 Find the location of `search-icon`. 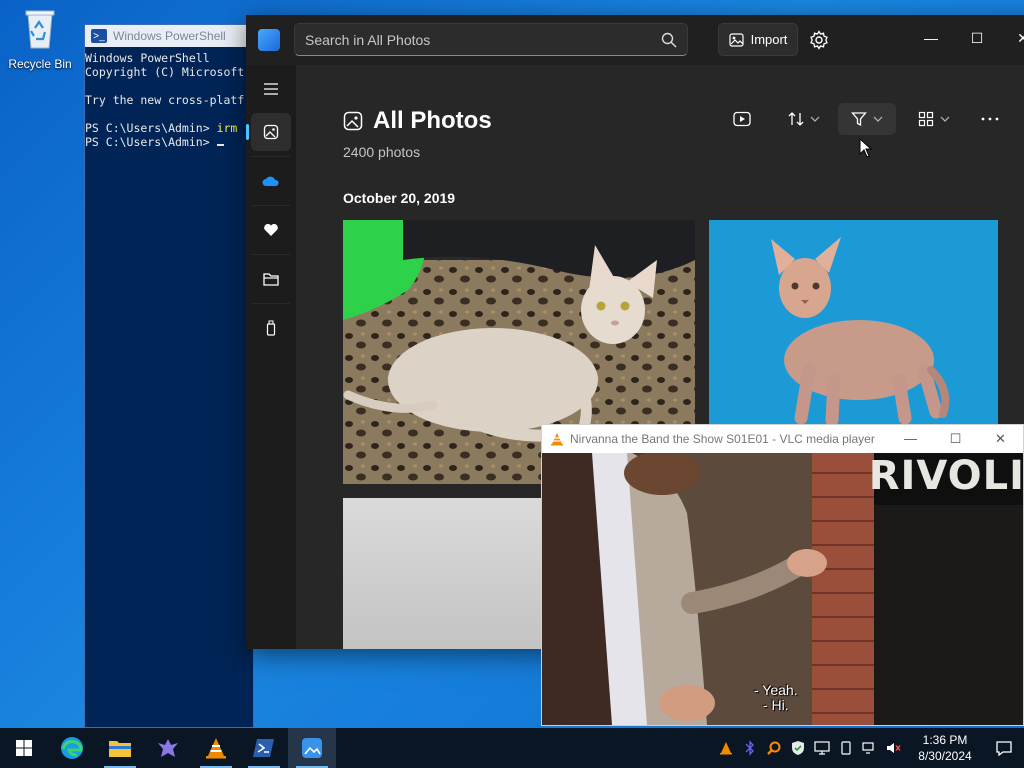

search-icon is located at coordinates (669, 40).